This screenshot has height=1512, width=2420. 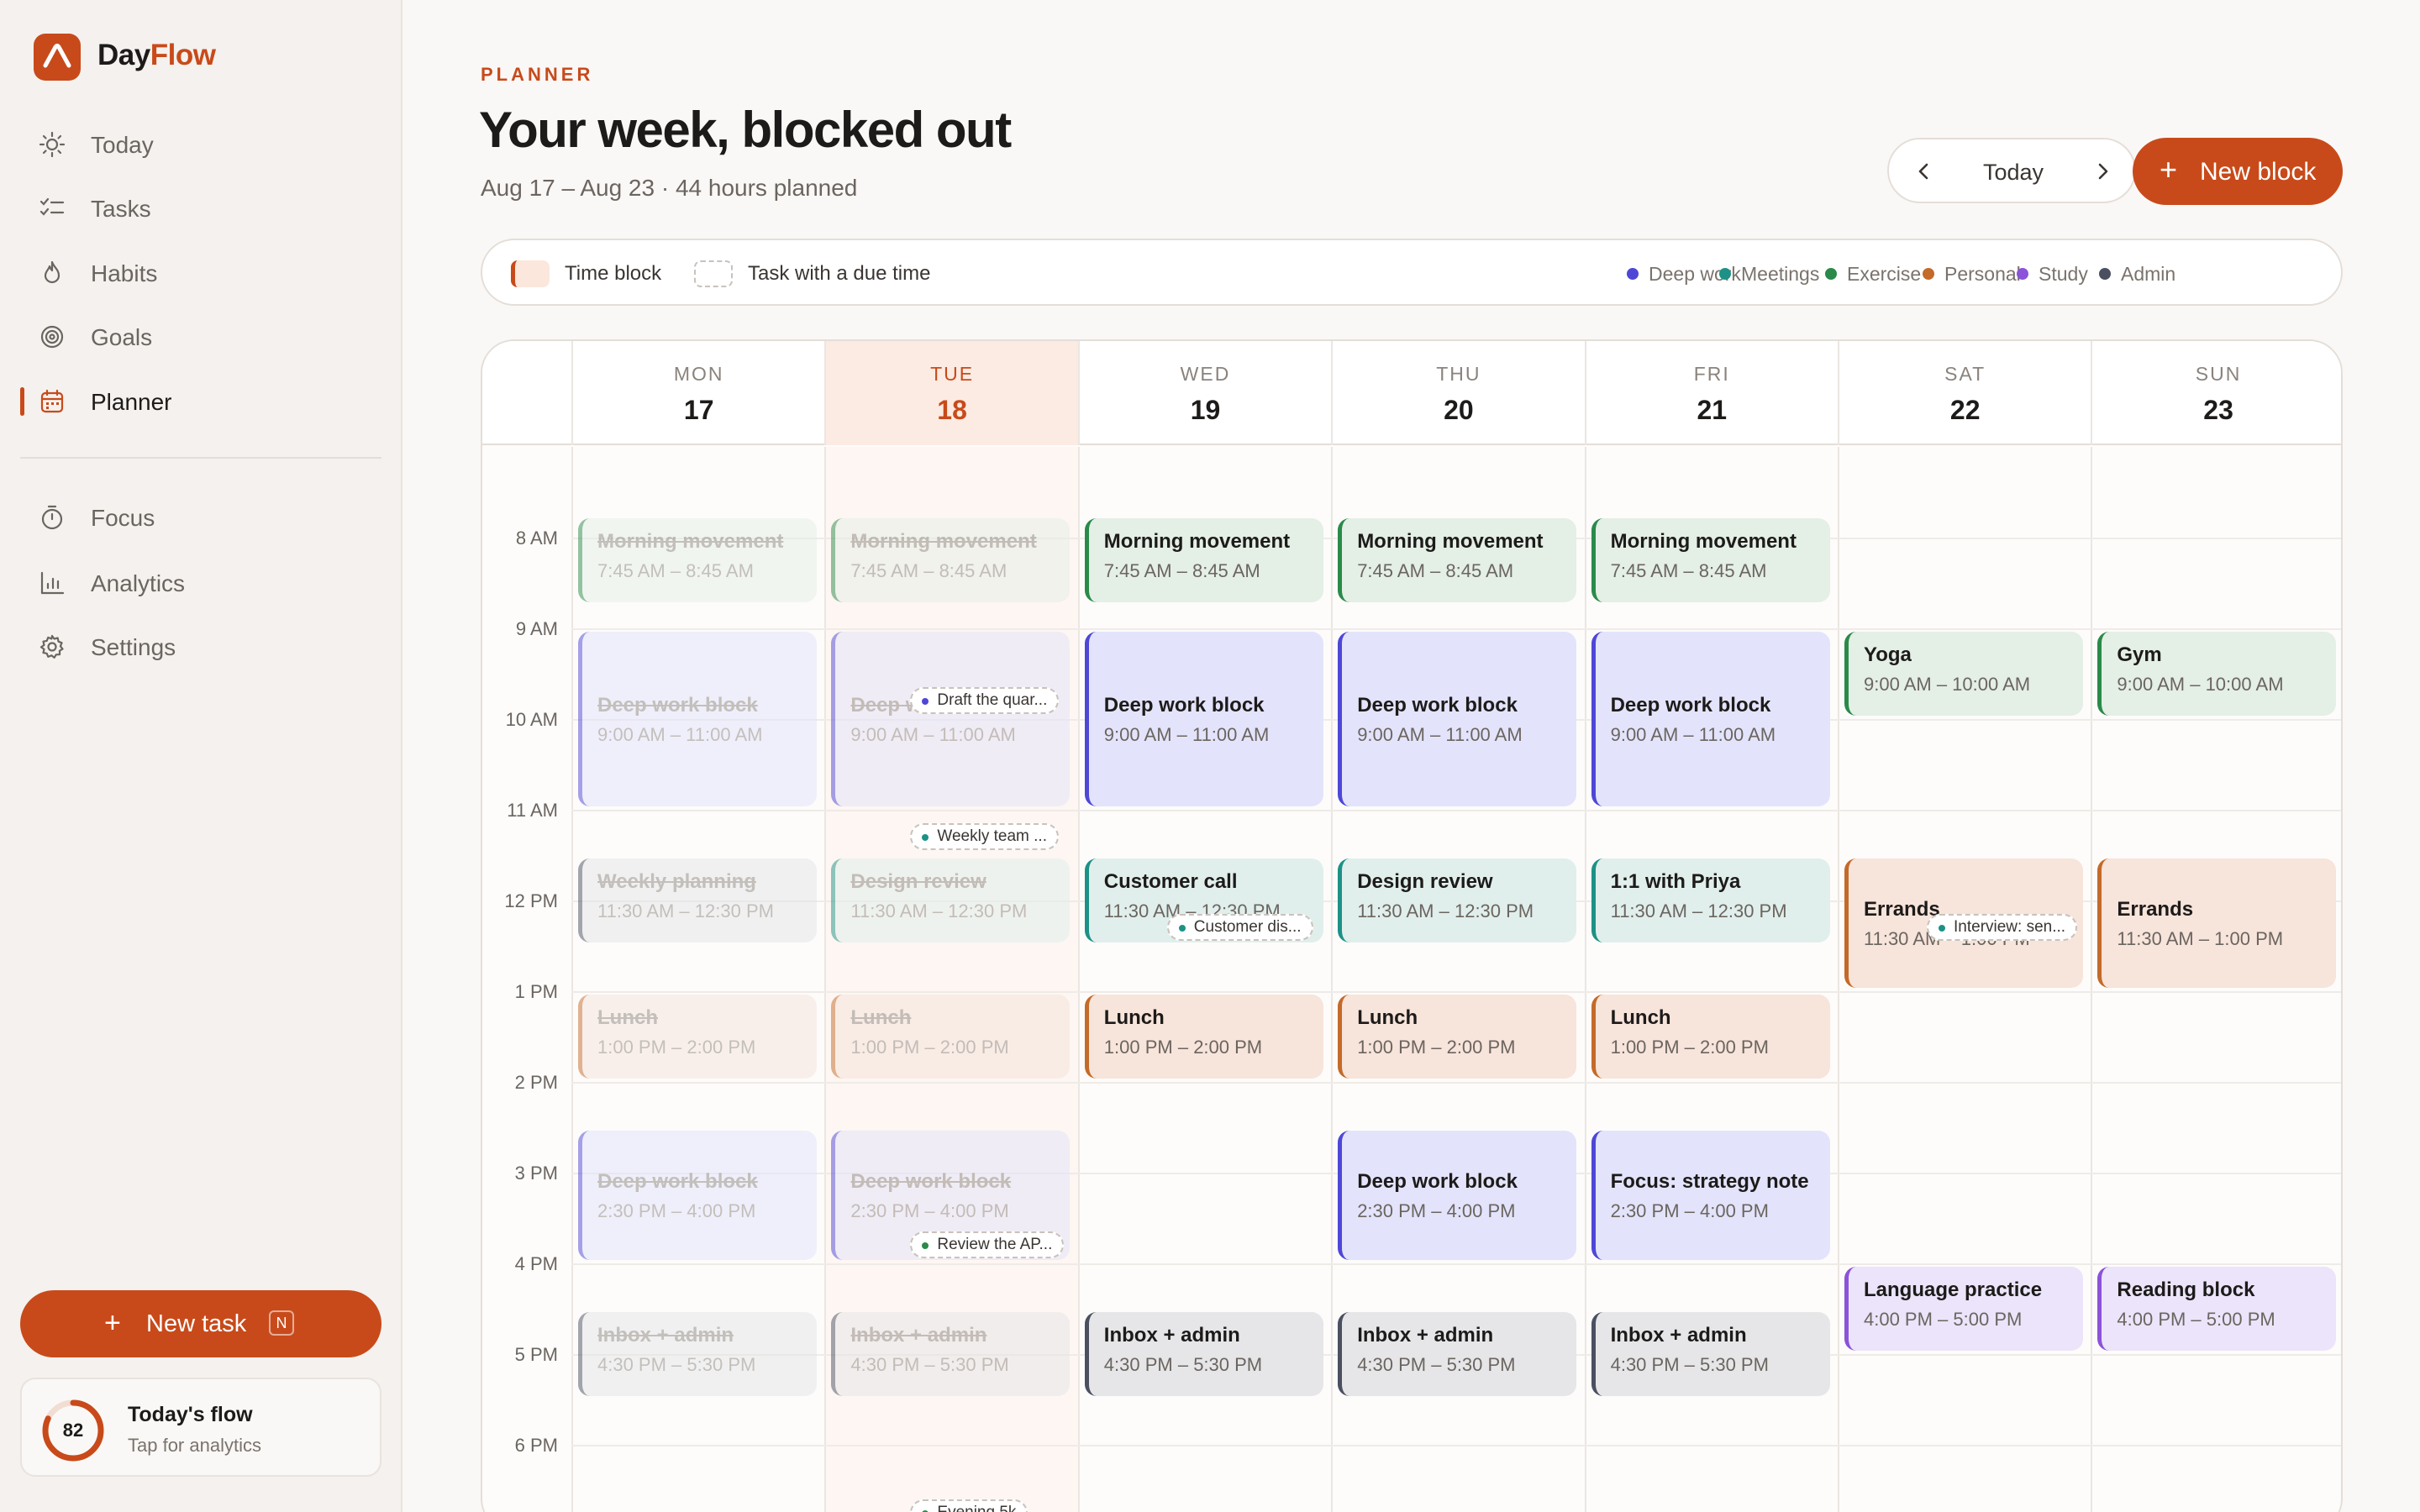 What do you see at coordinates (951, 393) in the screenshot?
I see `day-header: TUE 18` at bounding box center [951, 393].